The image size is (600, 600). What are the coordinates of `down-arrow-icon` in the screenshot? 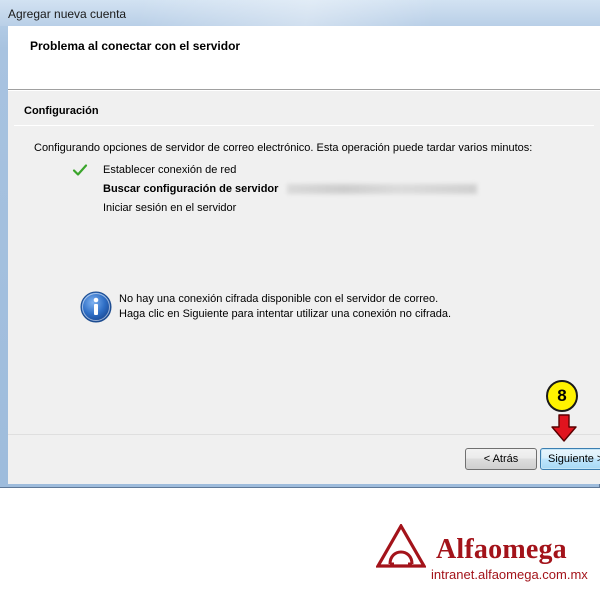 It's located at (564, 428).